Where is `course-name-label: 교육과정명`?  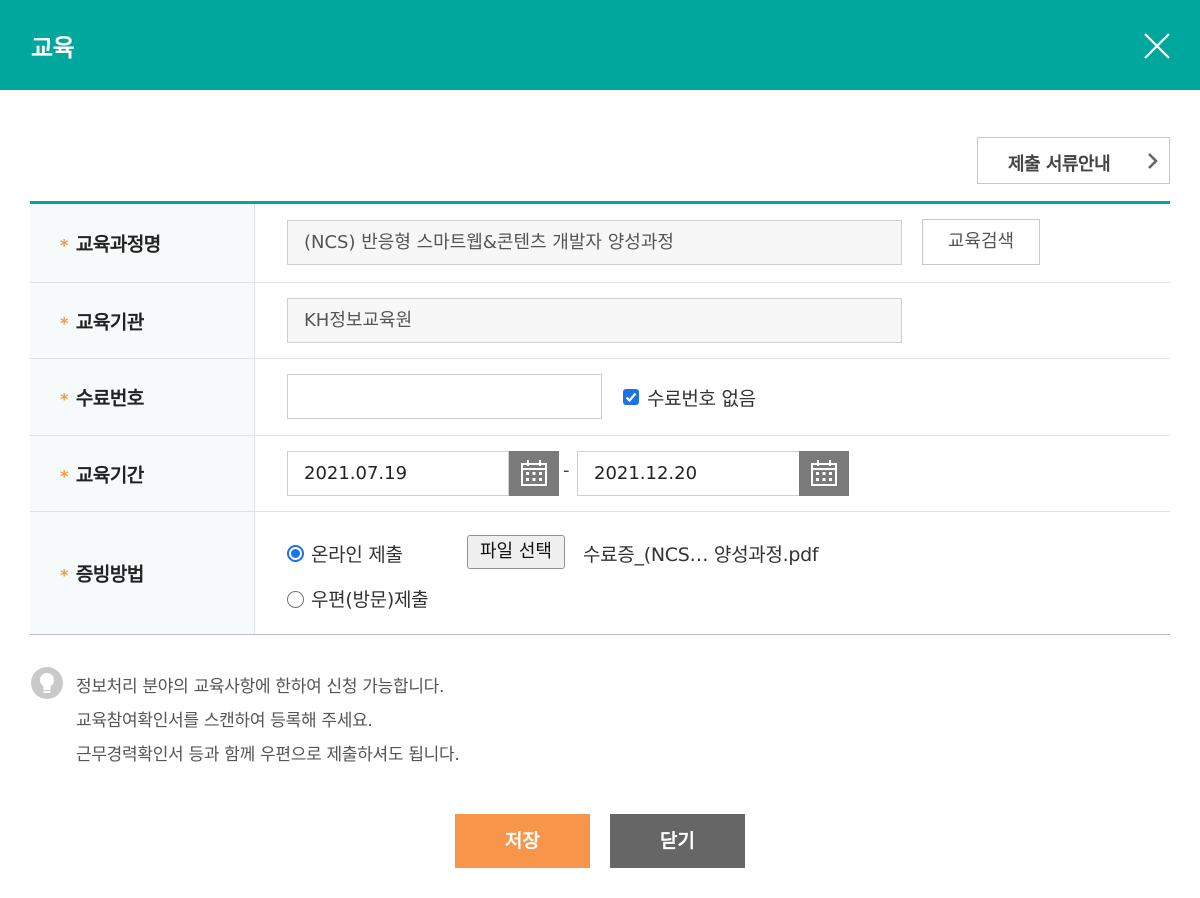
course-name-label: 교육과정명 is located at coordinates (118, 244).